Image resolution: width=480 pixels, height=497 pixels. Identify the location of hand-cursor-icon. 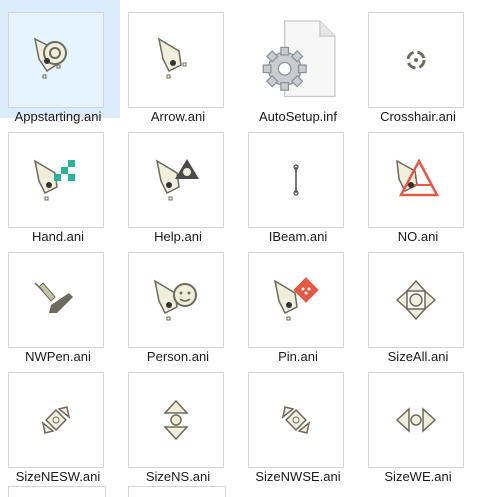
(56, 180).